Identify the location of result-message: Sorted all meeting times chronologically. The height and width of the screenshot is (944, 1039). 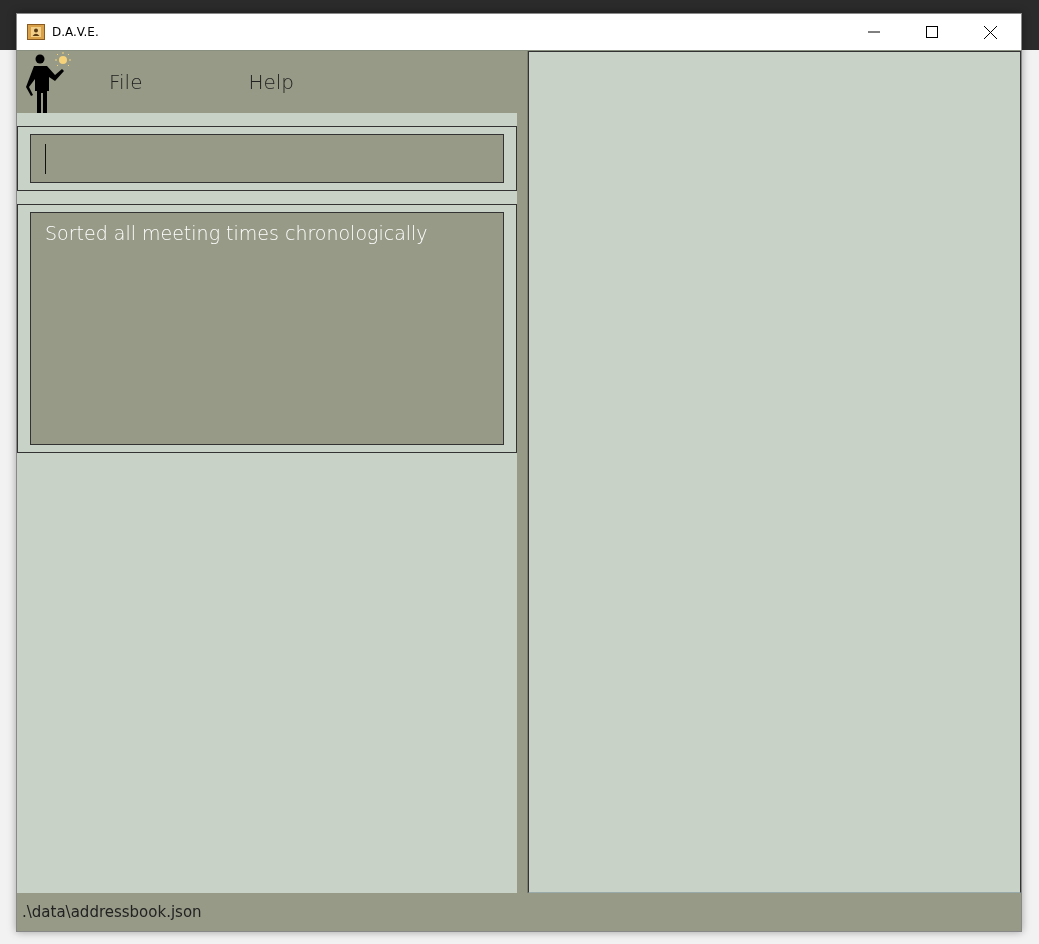
(236, 233).